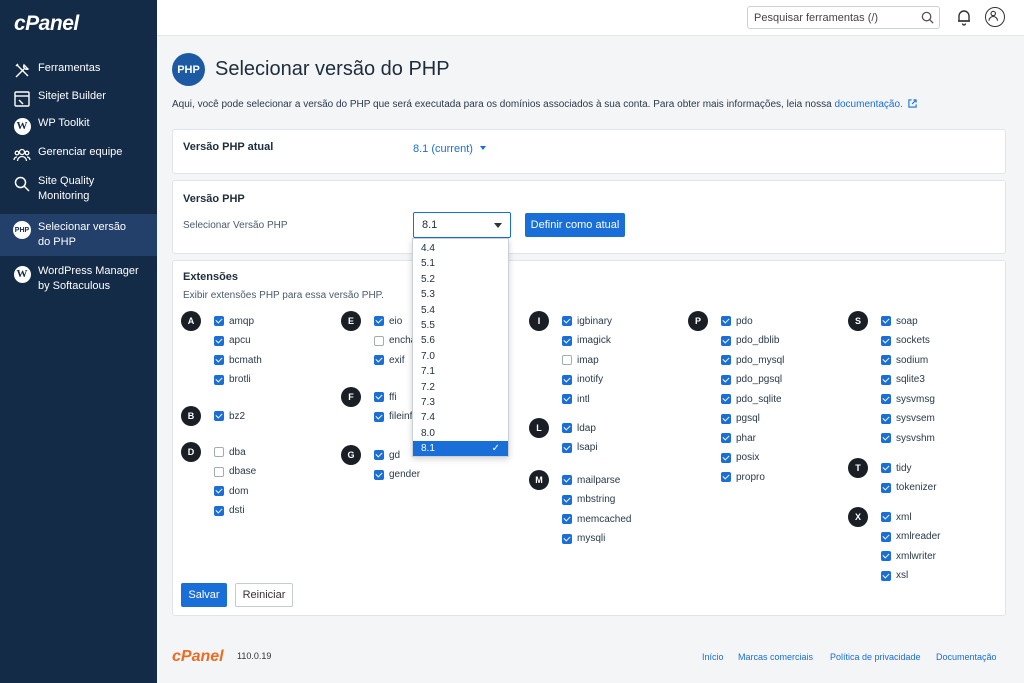 The width and height of the screenshot is (1024, 683). What do you see at coordinates (460, 417) in the screenshot?
I see `php-version-option: 7.4` at bounding box center [460, 417].